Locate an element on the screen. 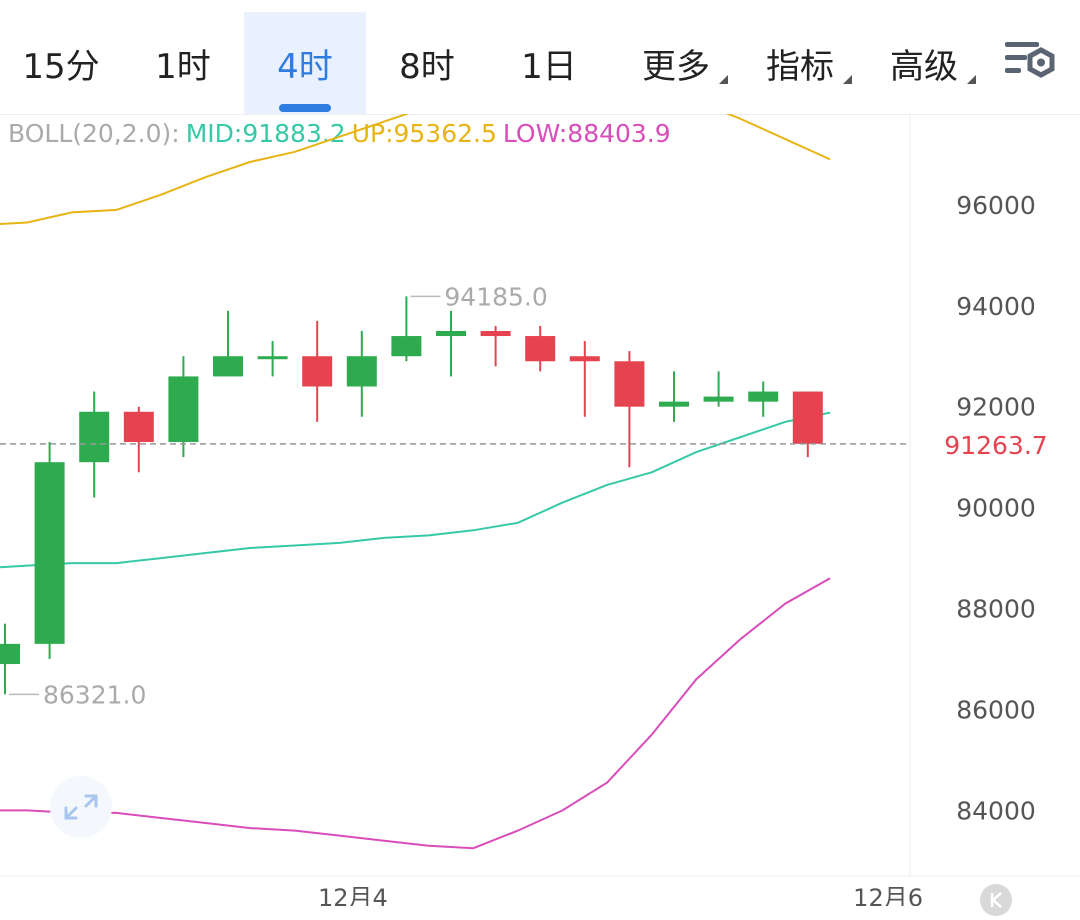 This screenshot has width=1080, height=920. expand-chart-button is located at coordinates (81, 807).